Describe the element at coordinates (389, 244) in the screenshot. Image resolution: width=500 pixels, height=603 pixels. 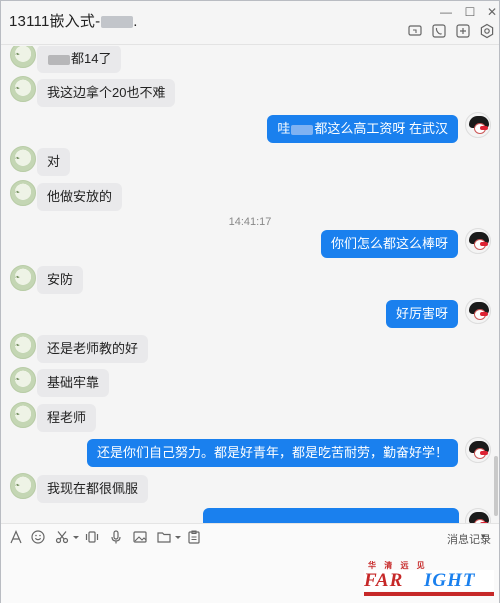
I see `message-bubble-out: 你们怎么都这么棒呀` at that location.